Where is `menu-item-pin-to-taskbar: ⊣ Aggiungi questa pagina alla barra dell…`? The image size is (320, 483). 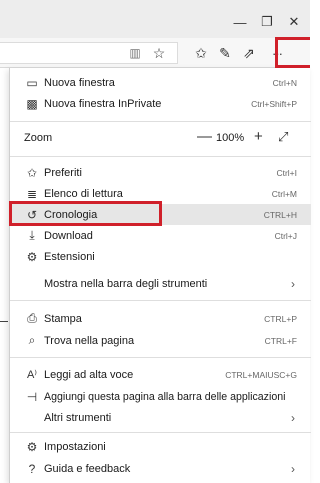
menu-item-pin-to-taskbar: ⊣ Aggiungi questa pagina alla barra dell… is located at coordinates (160, 396).